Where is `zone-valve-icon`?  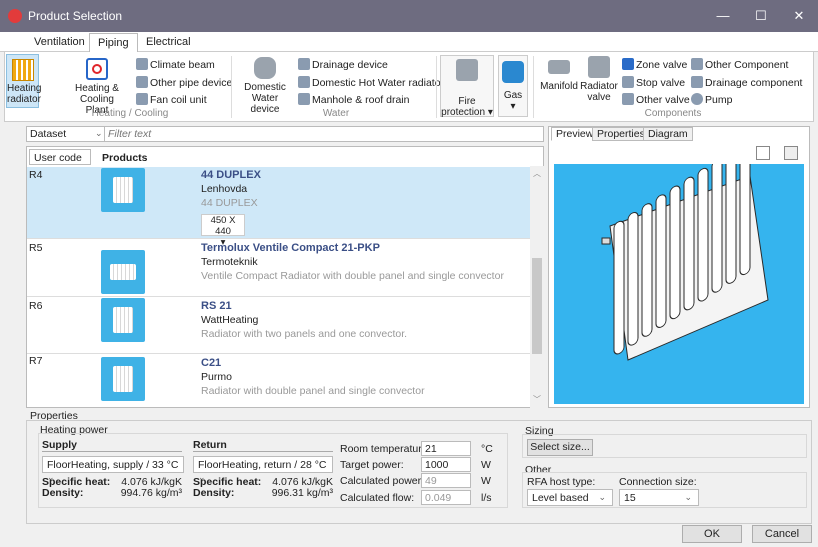 zone-valve-icon is located at coordinates (628, 64).